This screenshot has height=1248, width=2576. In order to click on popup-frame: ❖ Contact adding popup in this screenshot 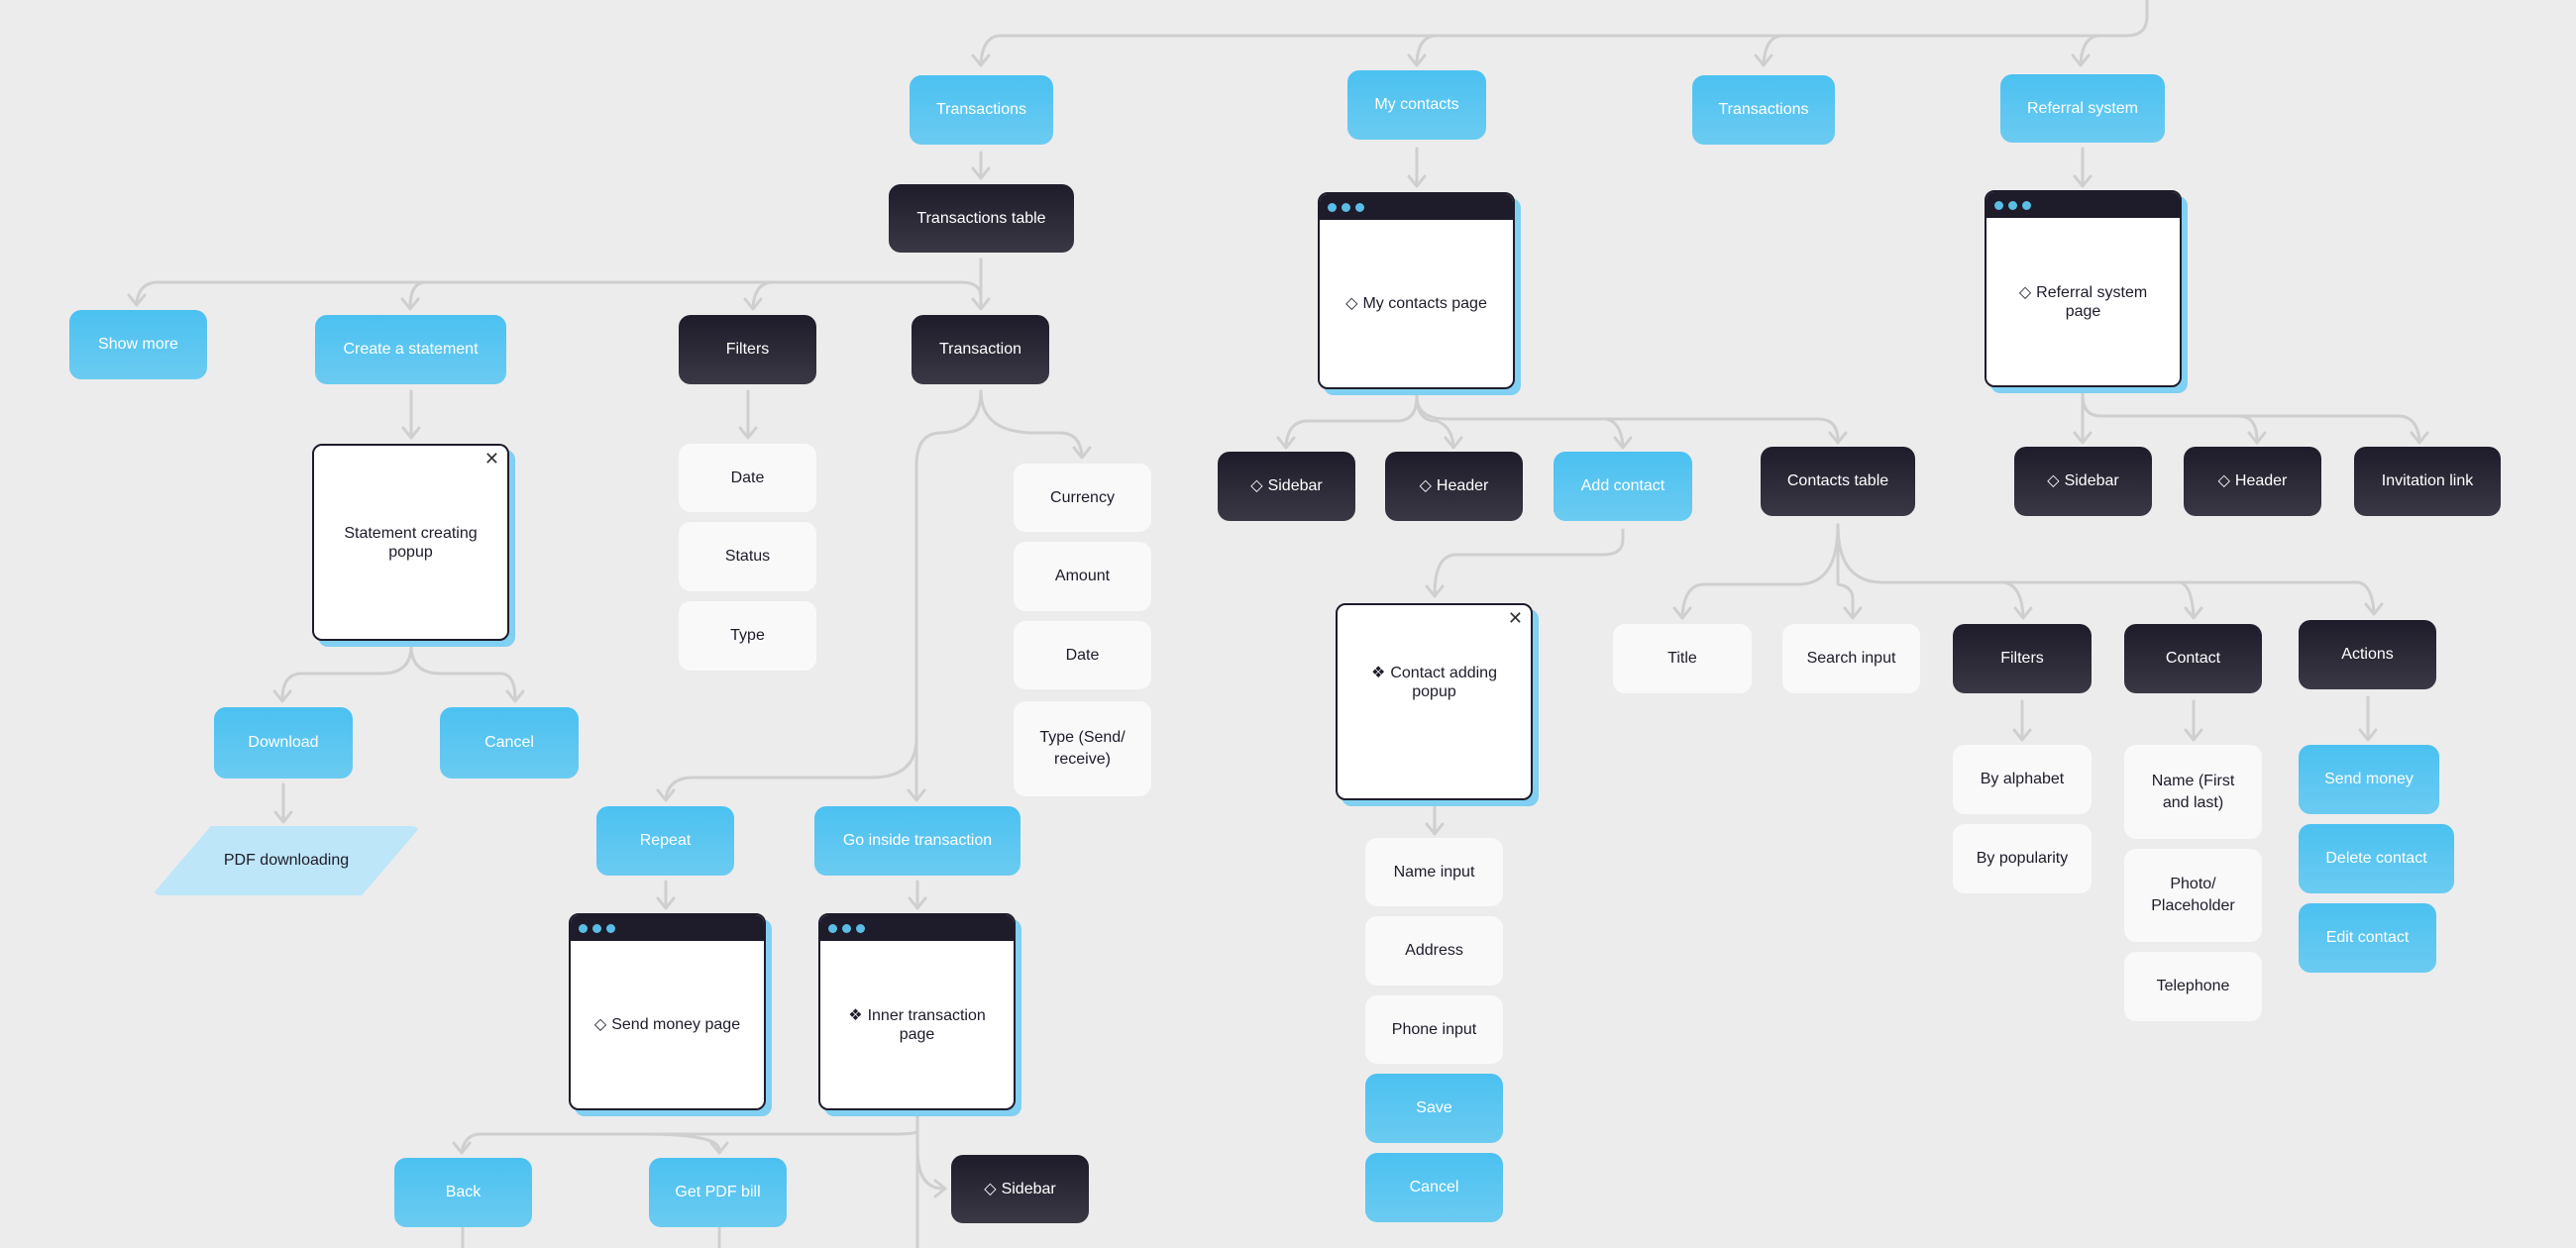, I will do `click(1434, 701)`.